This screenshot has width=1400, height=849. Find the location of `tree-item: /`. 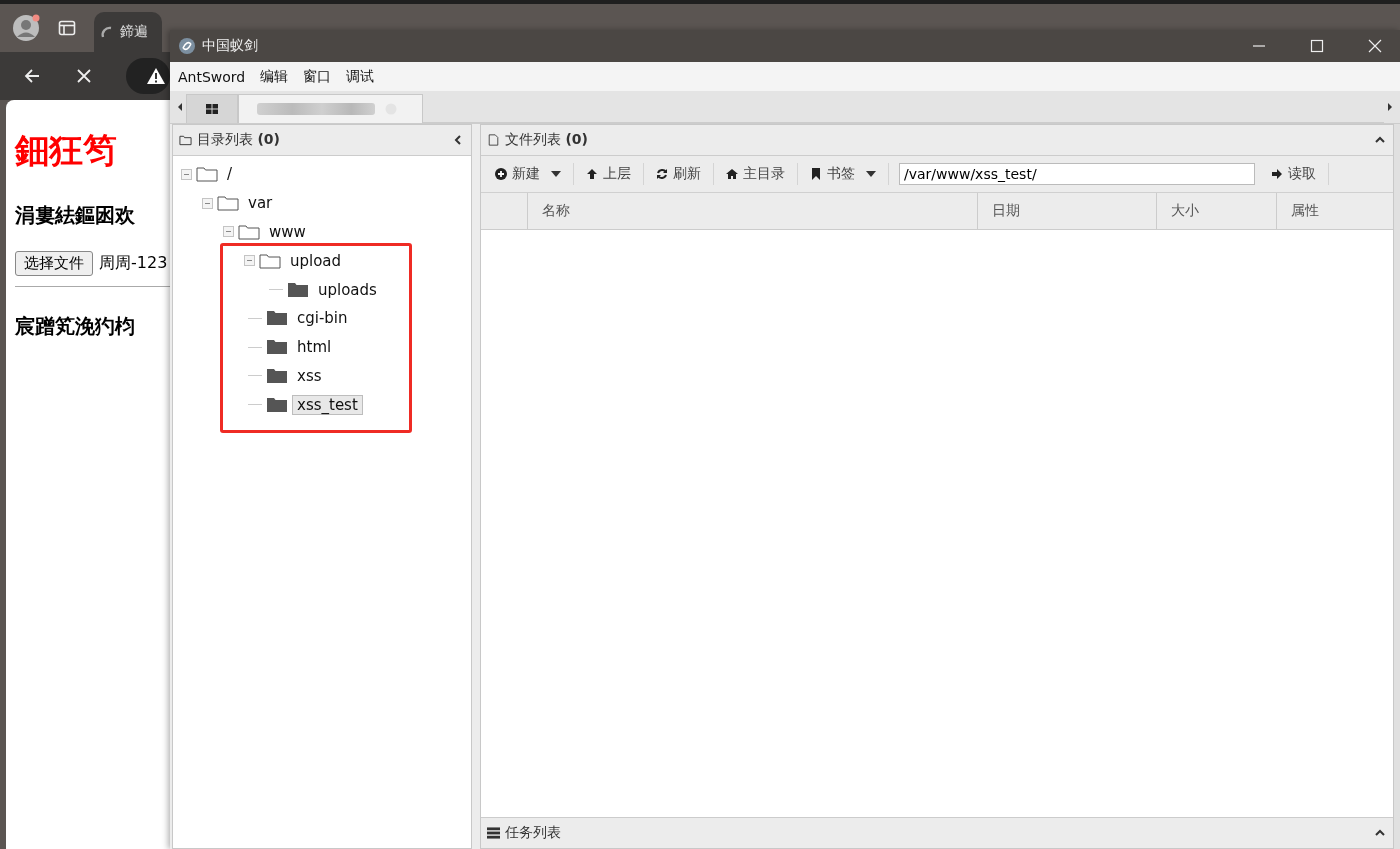

tree-item: / is located at coordinates (230, 174).